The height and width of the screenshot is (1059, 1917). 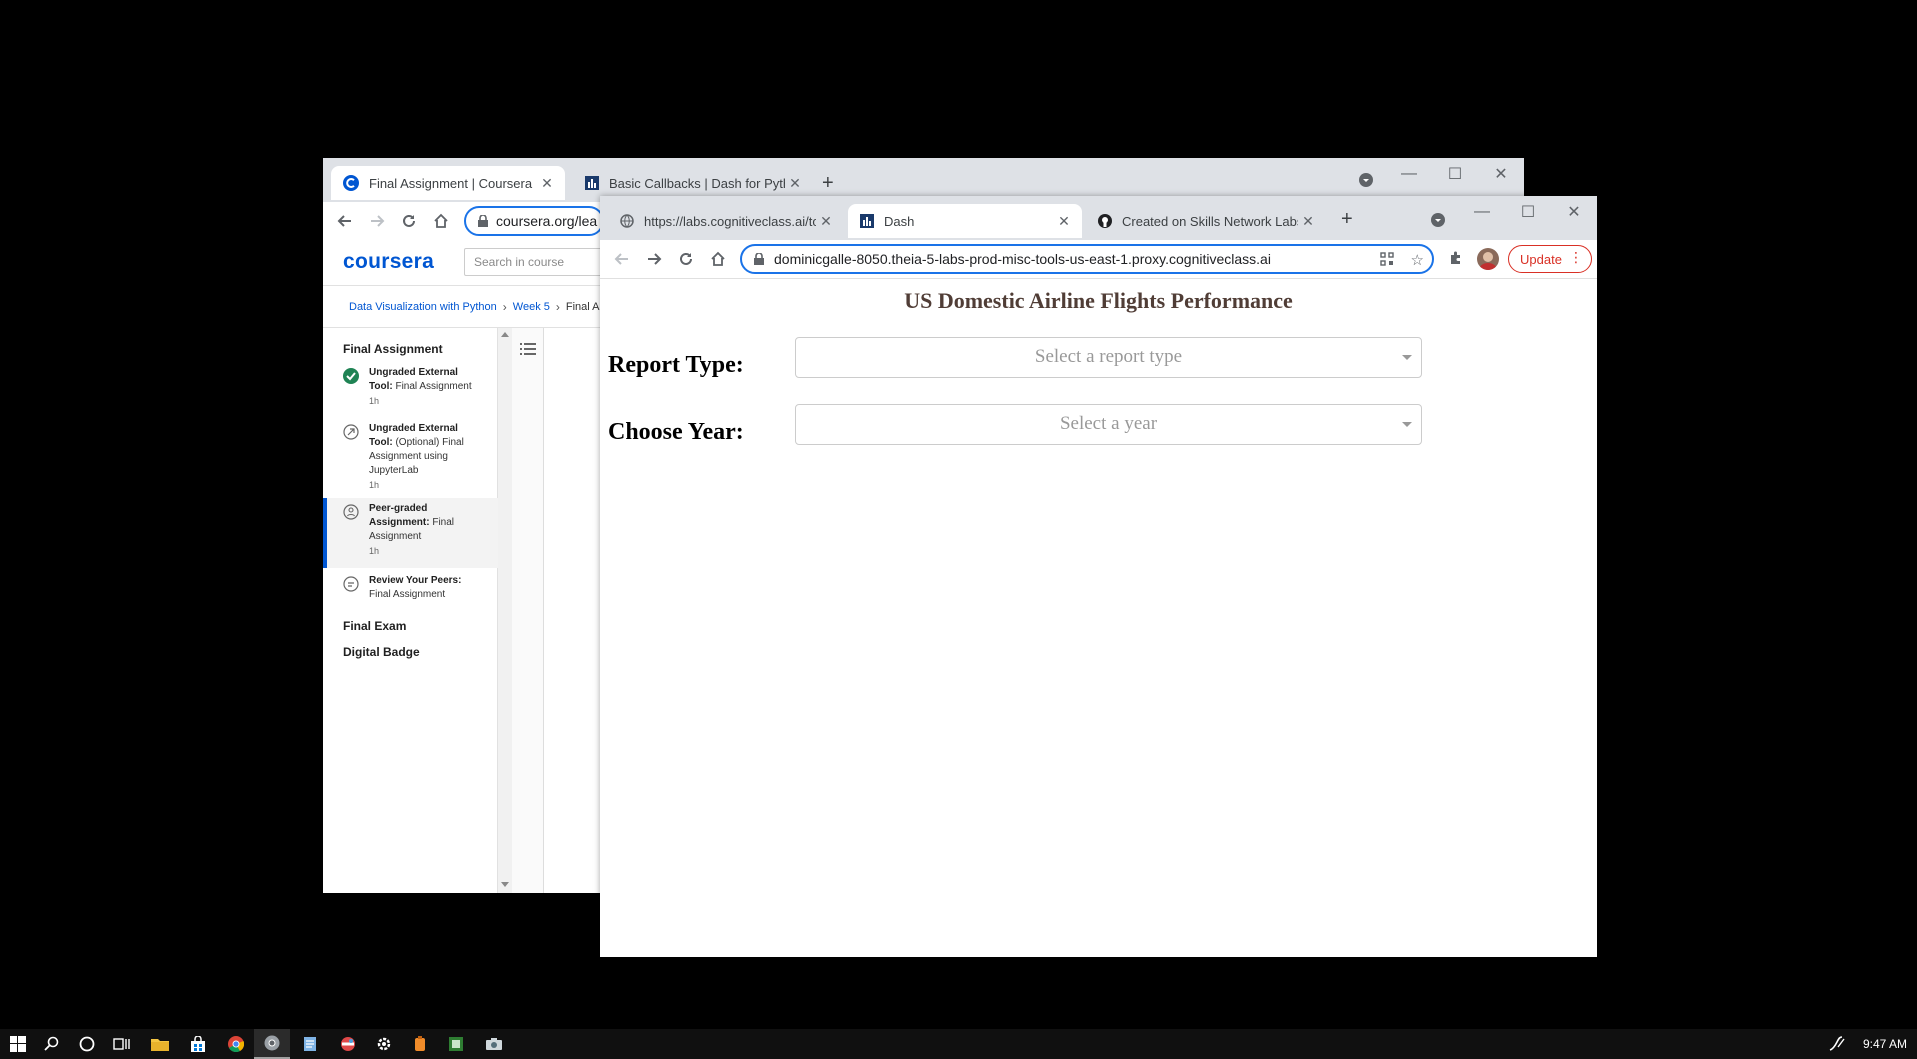 I want to click on github-icon, so click(x=1105, y=221).